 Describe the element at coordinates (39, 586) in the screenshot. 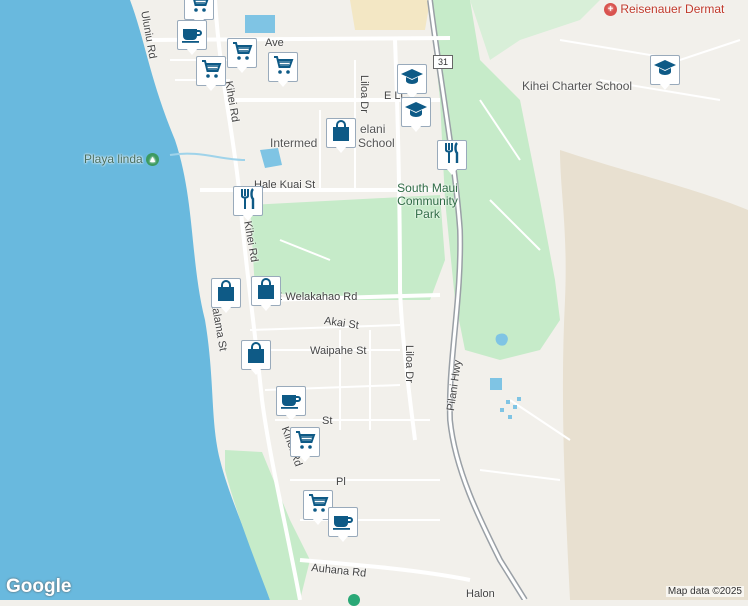

I see `google-logo: Google` at that location.